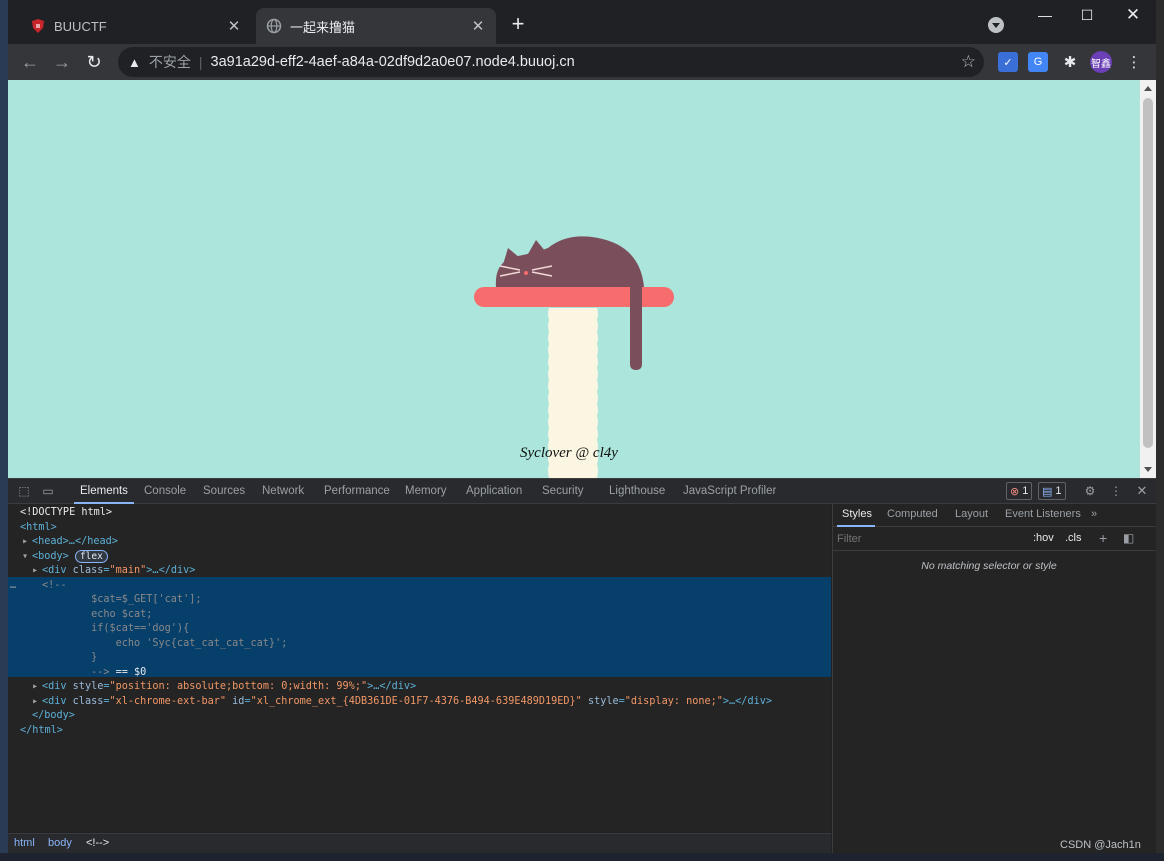 This screenshot has height=861, width=1164. What do you see at coordinates (1142, 491) in the screenshot?
I see `close-devtools-icon: ✕` at bounding box center [1142, 491].